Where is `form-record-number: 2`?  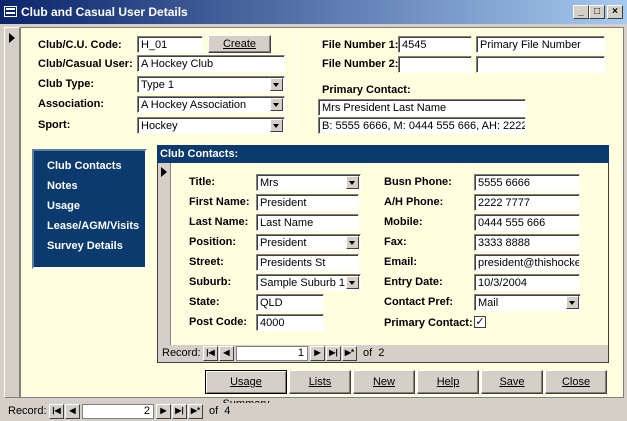 form-record-number: 2 is located at coordinates (118, 411).